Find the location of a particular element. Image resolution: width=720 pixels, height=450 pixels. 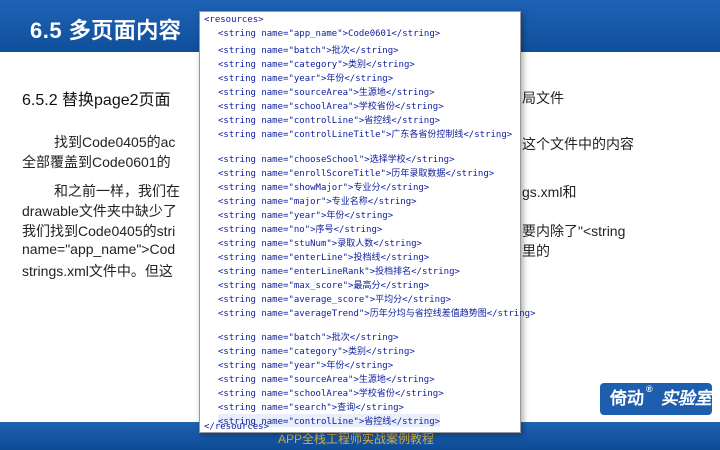

paragraph-tail-3: 要内除了"<string is located at coordinates (574, 231).